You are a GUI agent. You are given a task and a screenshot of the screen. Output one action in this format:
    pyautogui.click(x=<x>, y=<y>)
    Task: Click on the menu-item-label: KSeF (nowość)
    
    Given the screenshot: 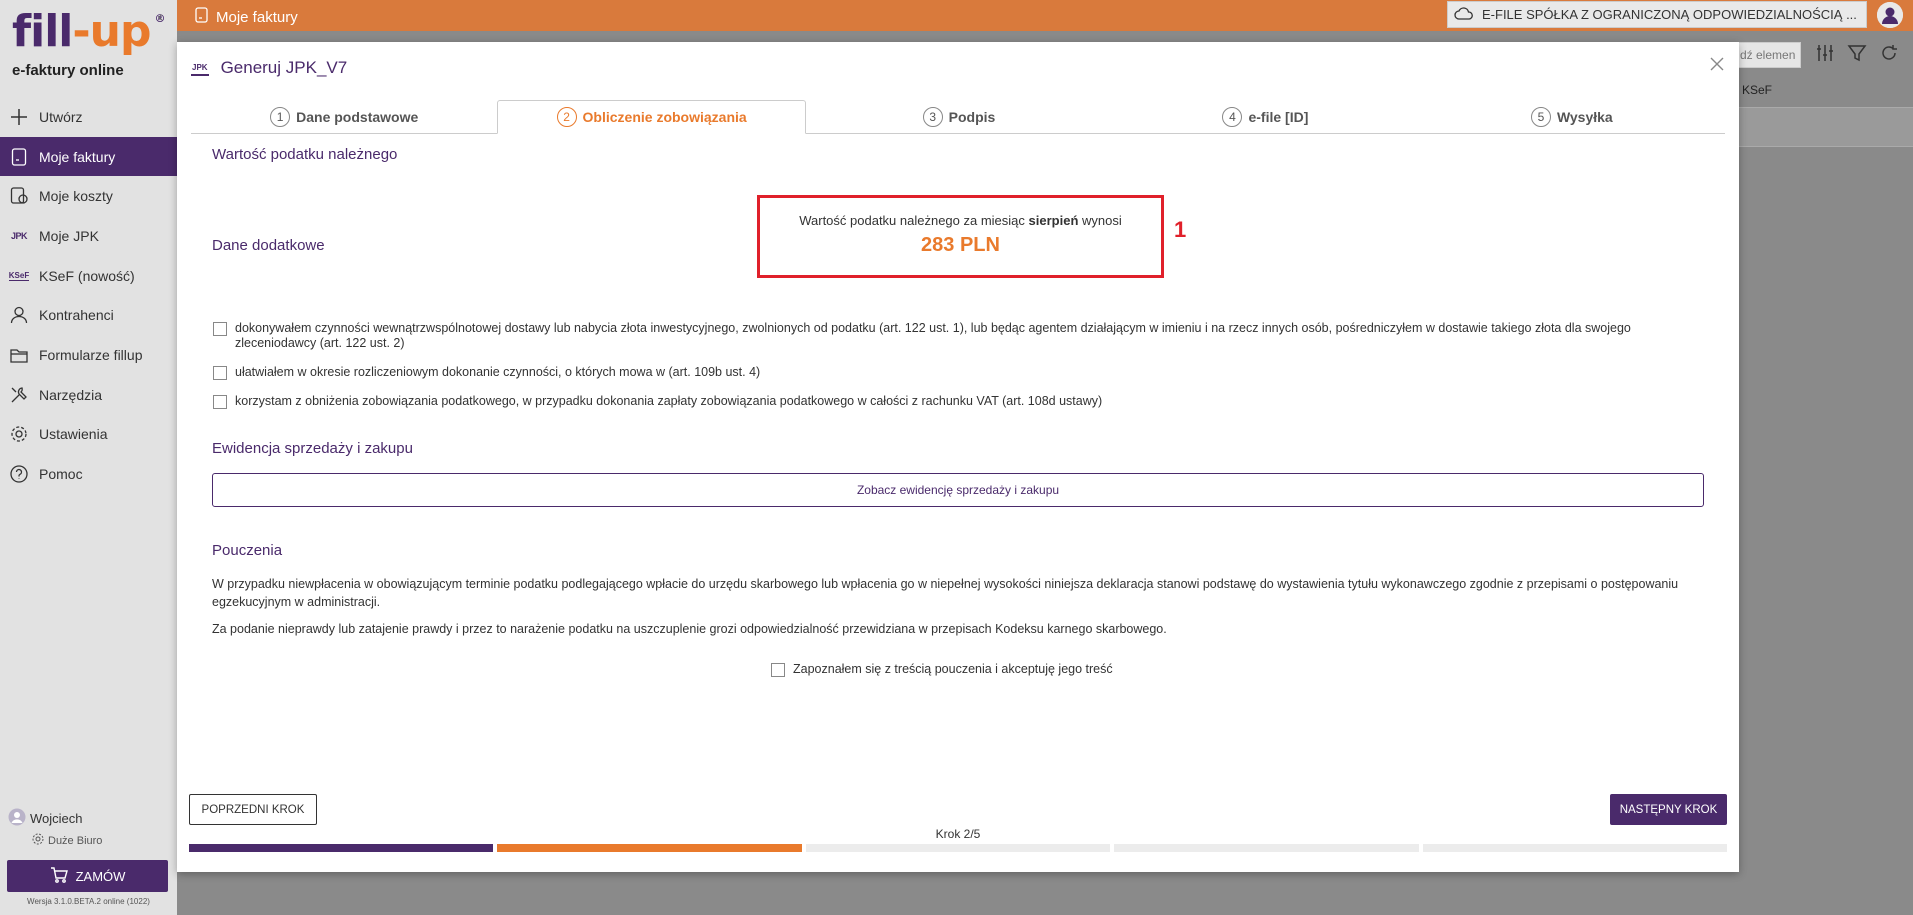 What is the action you would take?
    pyautogui.click(x=87, y=275)
    